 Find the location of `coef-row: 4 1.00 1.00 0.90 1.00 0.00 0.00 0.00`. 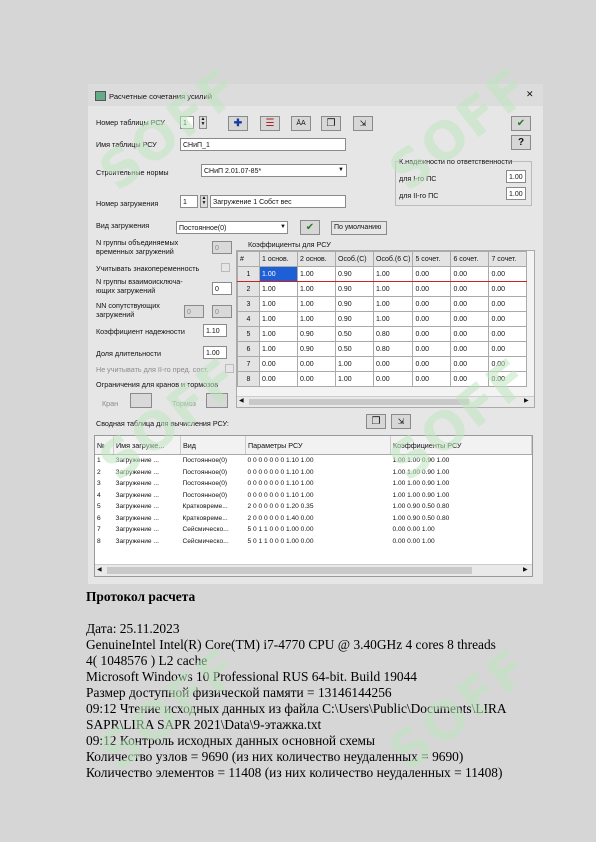

coef-row: 4 1.00 1.00 0.90 1.00 0.00 0.00 0.00 is located at coordinates (382, 319).